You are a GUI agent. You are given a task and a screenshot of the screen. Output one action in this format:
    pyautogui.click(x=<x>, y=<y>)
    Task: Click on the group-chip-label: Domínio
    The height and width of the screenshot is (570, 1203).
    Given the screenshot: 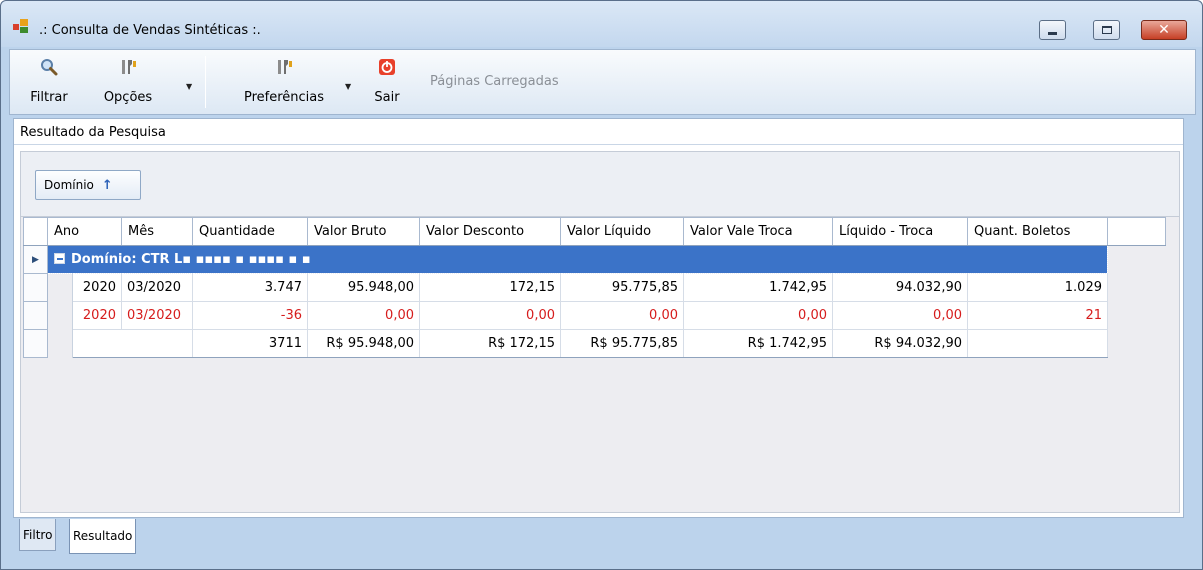 What is the action you would take?
    pyautogui.click(x=69, y=185)
    